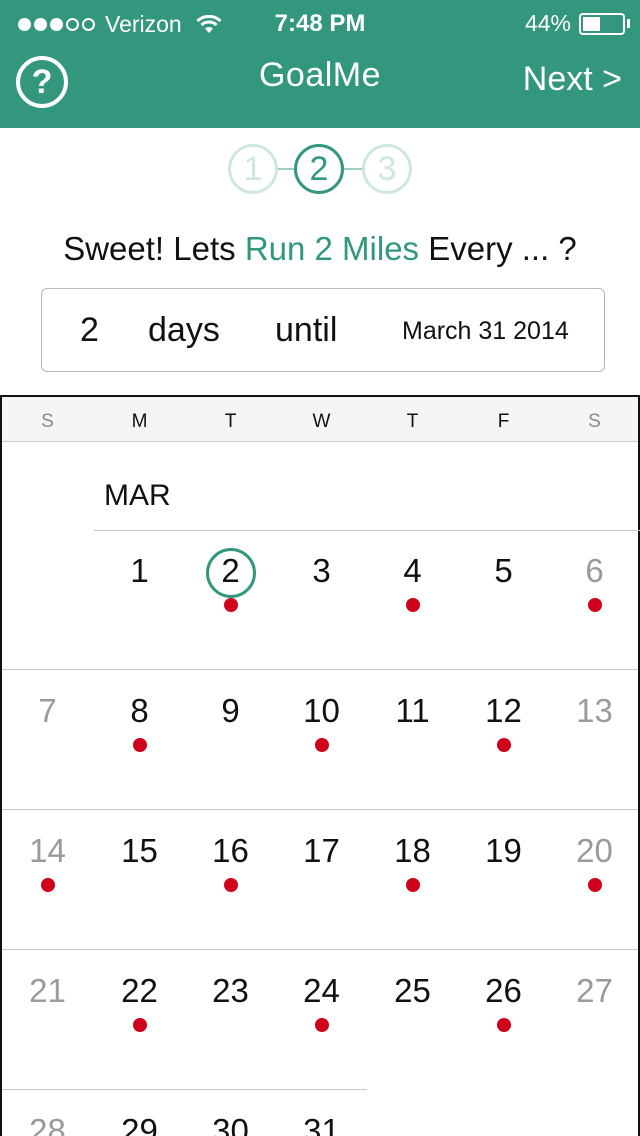 This screenshot has height=1136, width=640. I want to click on end-date: March 31 2014, so click(485, 331).